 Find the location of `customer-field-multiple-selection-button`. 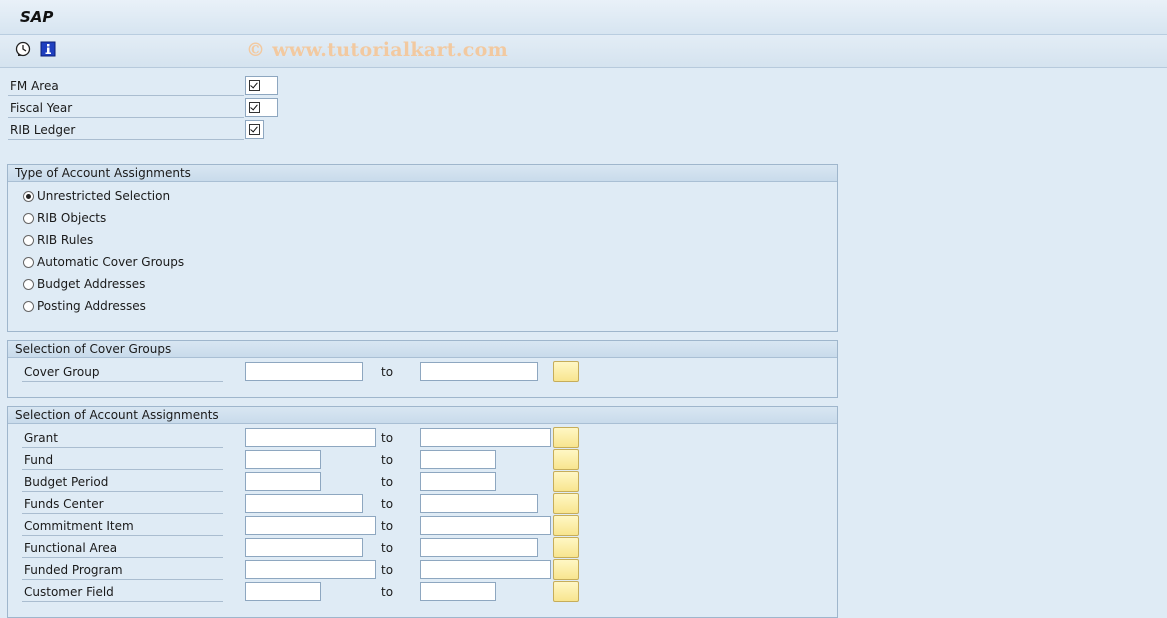

customer-field-multiple-selection-button is located at coordinates (566, 591).